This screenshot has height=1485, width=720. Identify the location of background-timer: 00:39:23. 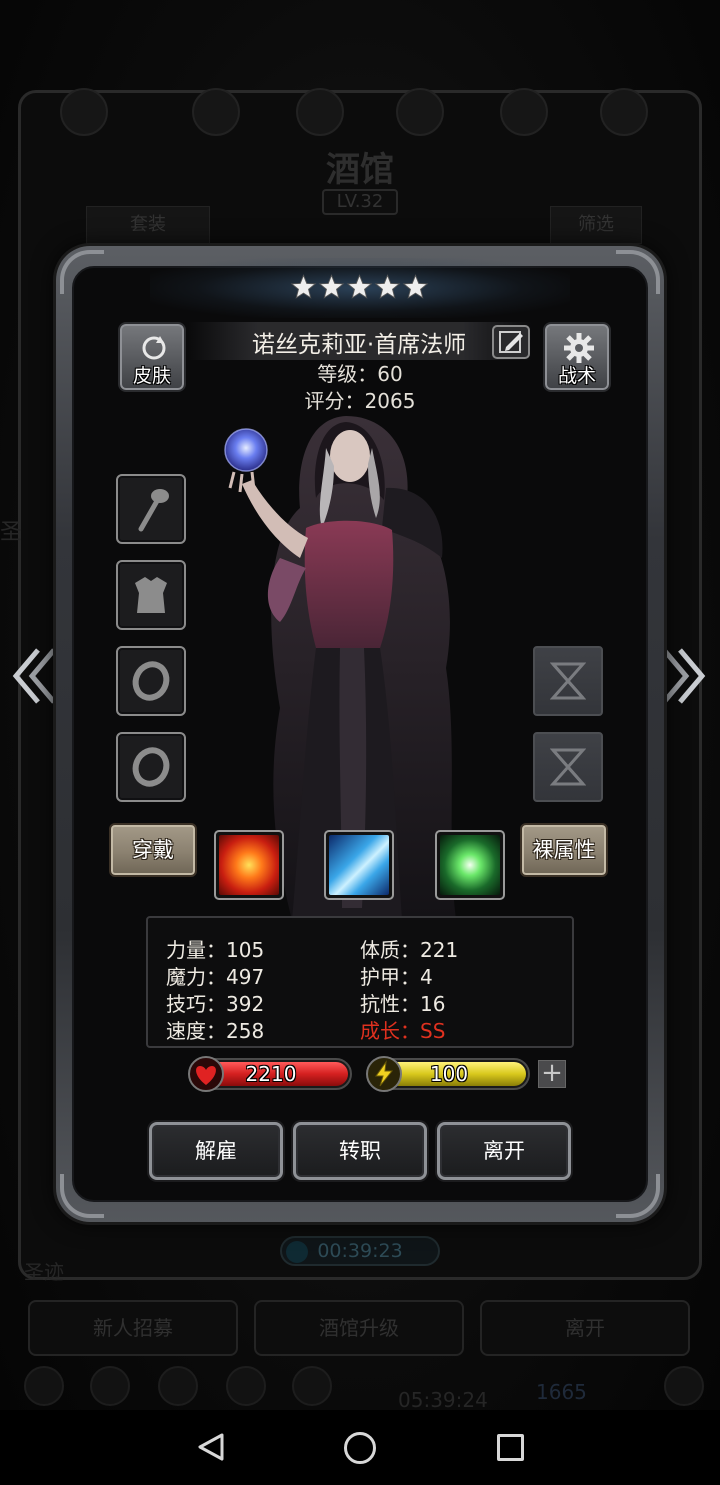
(360, 1251).